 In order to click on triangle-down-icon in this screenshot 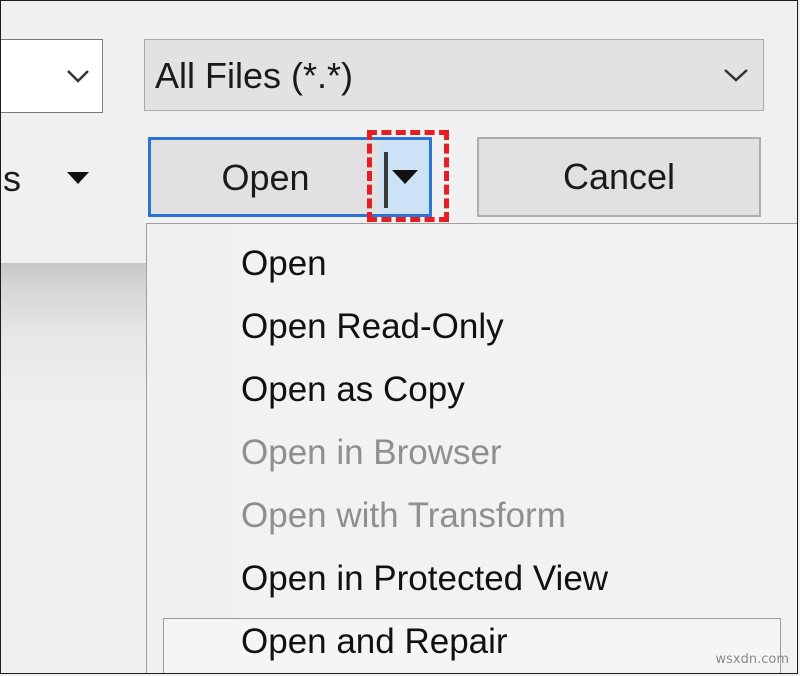, I will do `click(78, 178)`.